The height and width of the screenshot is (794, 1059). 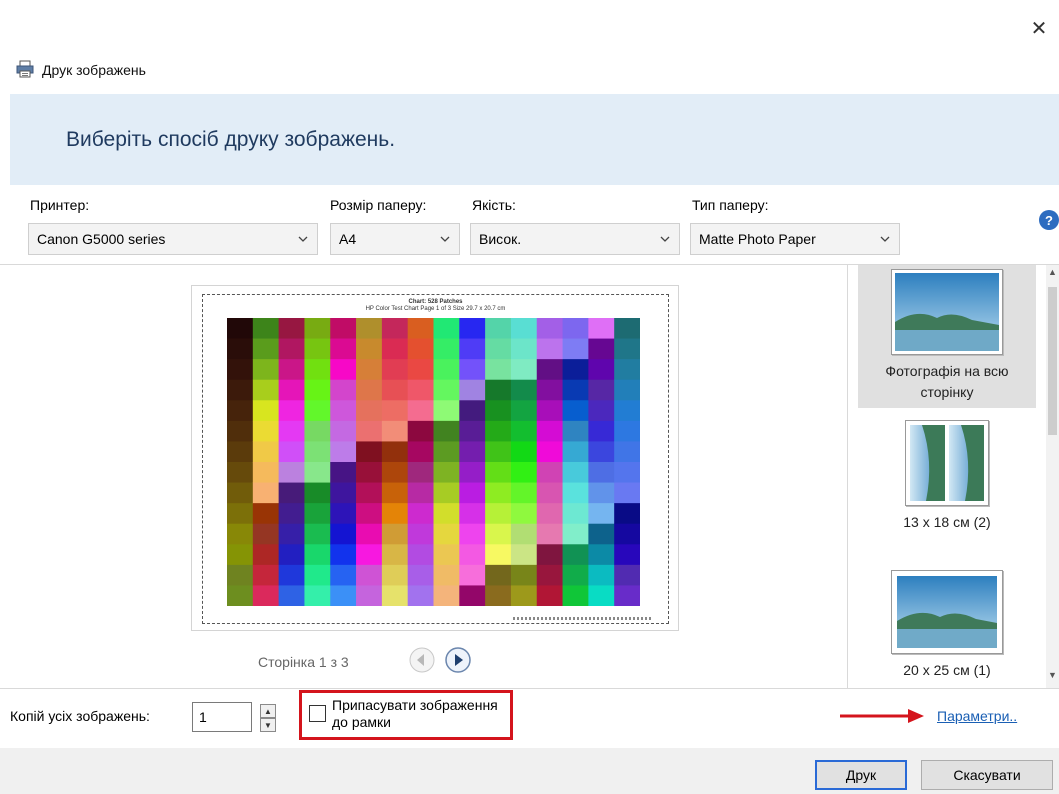 I want to click on layout-option-20x25: 20 x 25 см (1), so click(x=947, y=629).